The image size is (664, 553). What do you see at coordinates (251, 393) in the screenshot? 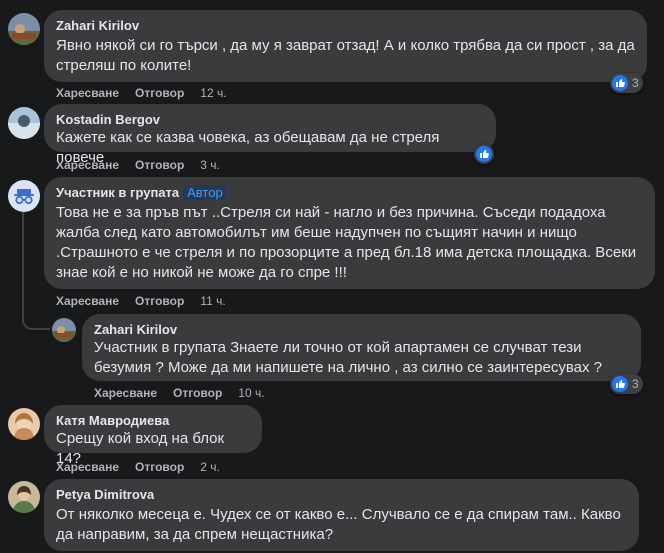
I see `timestamp: 10 ч.` at bounding box center [251, 393].